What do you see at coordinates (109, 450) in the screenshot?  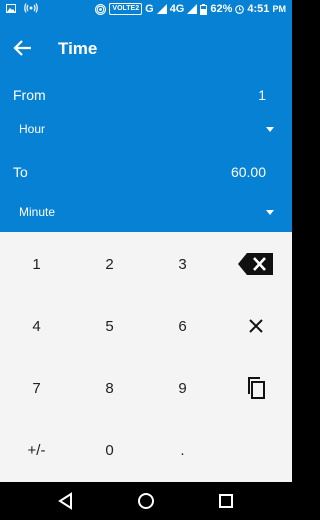 I see `key-0: 0` at bounding box center [109, 450].